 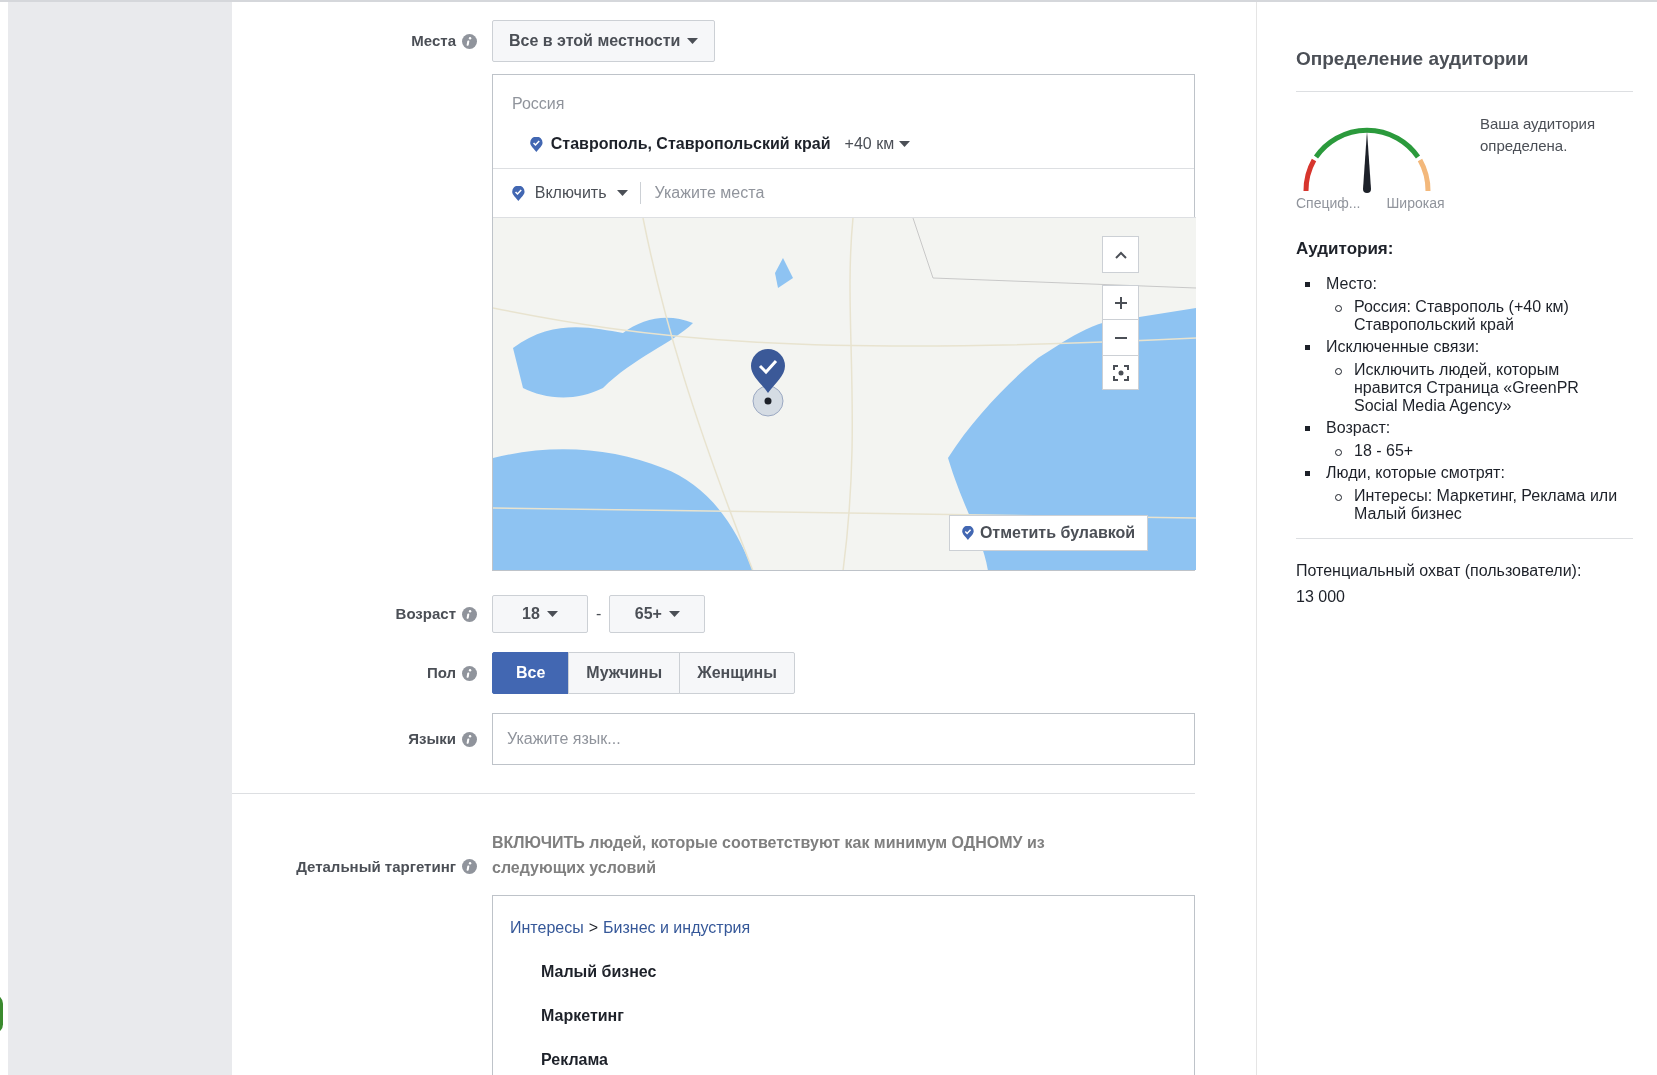 What do you see at coordinates (624, 673) in the screenshot?
I see `gender-option: Мужчины` at bounding box center [624, 673].